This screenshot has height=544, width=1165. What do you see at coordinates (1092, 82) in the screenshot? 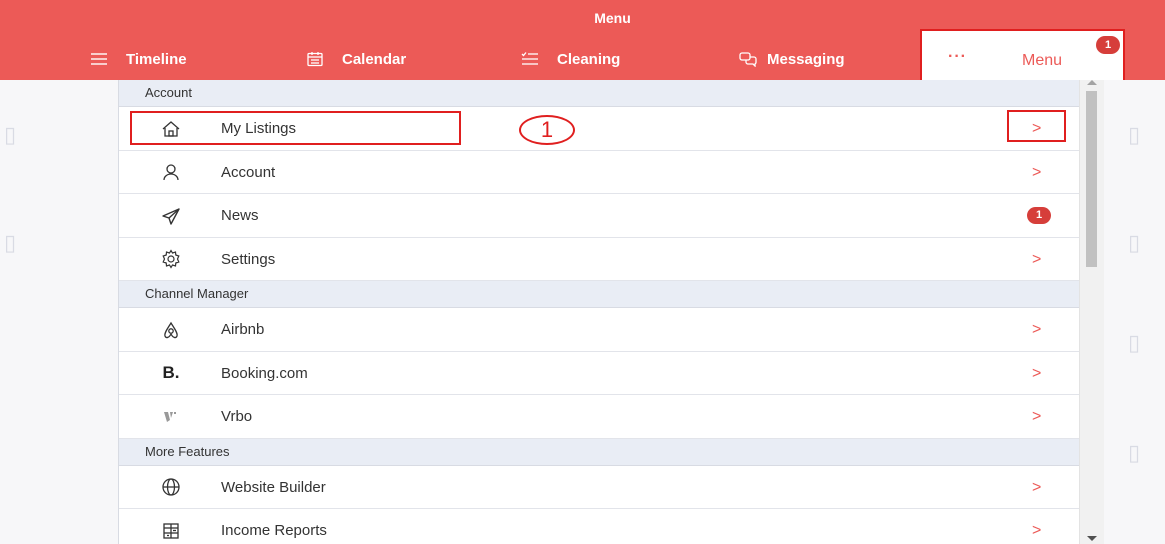
I see `scroll-up-arrow-icon` at bounding box center [1092, 82].